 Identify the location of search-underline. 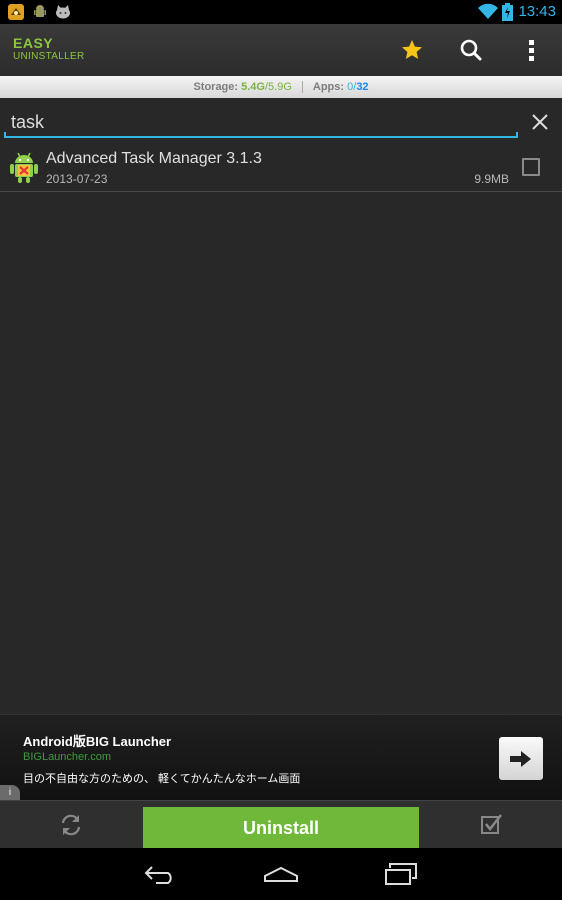
(261, 135).